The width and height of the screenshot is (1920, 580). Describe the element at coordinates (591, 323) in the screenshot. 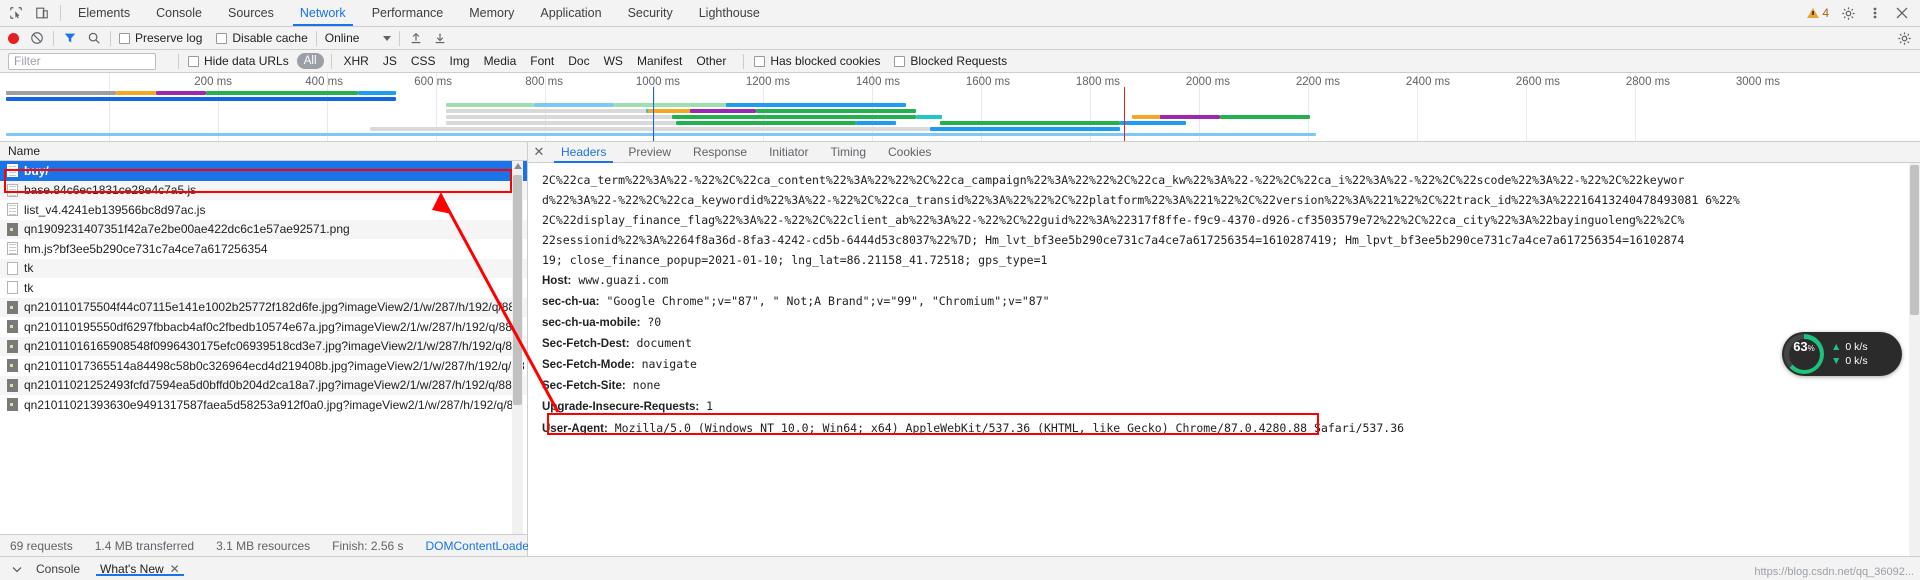

I see `header-name: sec-ch-ua-mobile:` at that location.